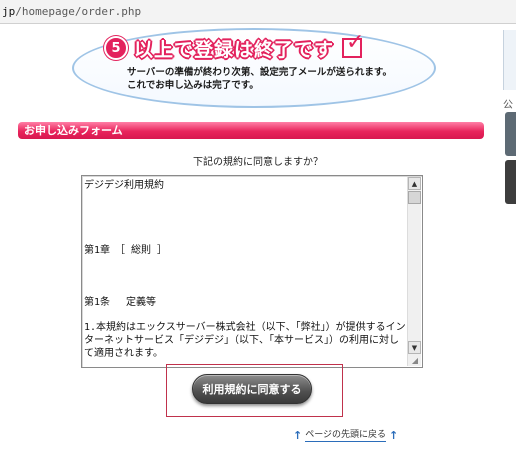 The image size is (516, 468). Describe the element at coordinates (414, 271) in the screenshot. I see `terms-scrollbar: ▲ ▼` at that location.